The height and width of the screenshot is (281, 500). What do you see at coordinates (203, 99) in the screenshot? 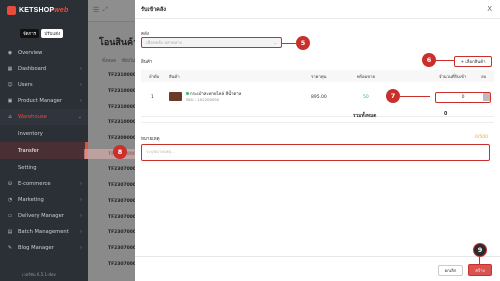
I see `product-sku: SKU : 1X2200050` at bounding box center [203, 99].